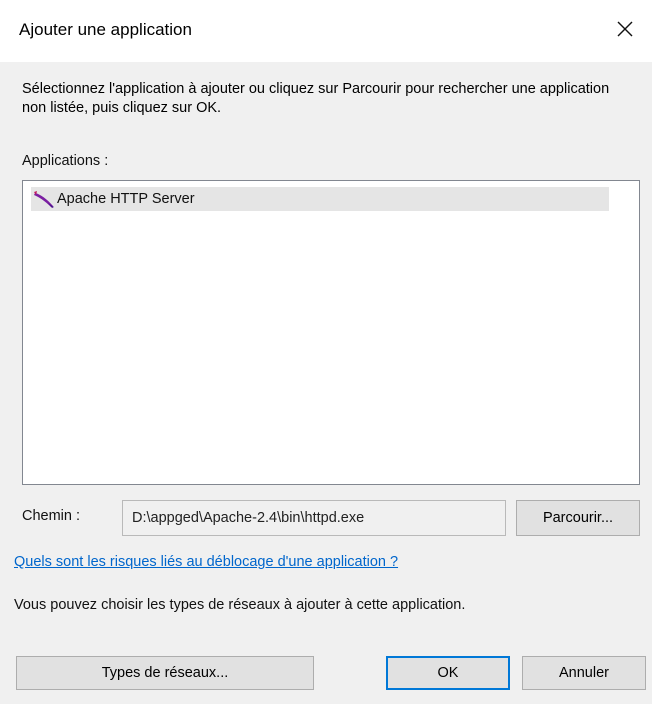 The width and height of the screenshot is (652, 704). I want to click on applications-label: Applications :, so click(65, 161).